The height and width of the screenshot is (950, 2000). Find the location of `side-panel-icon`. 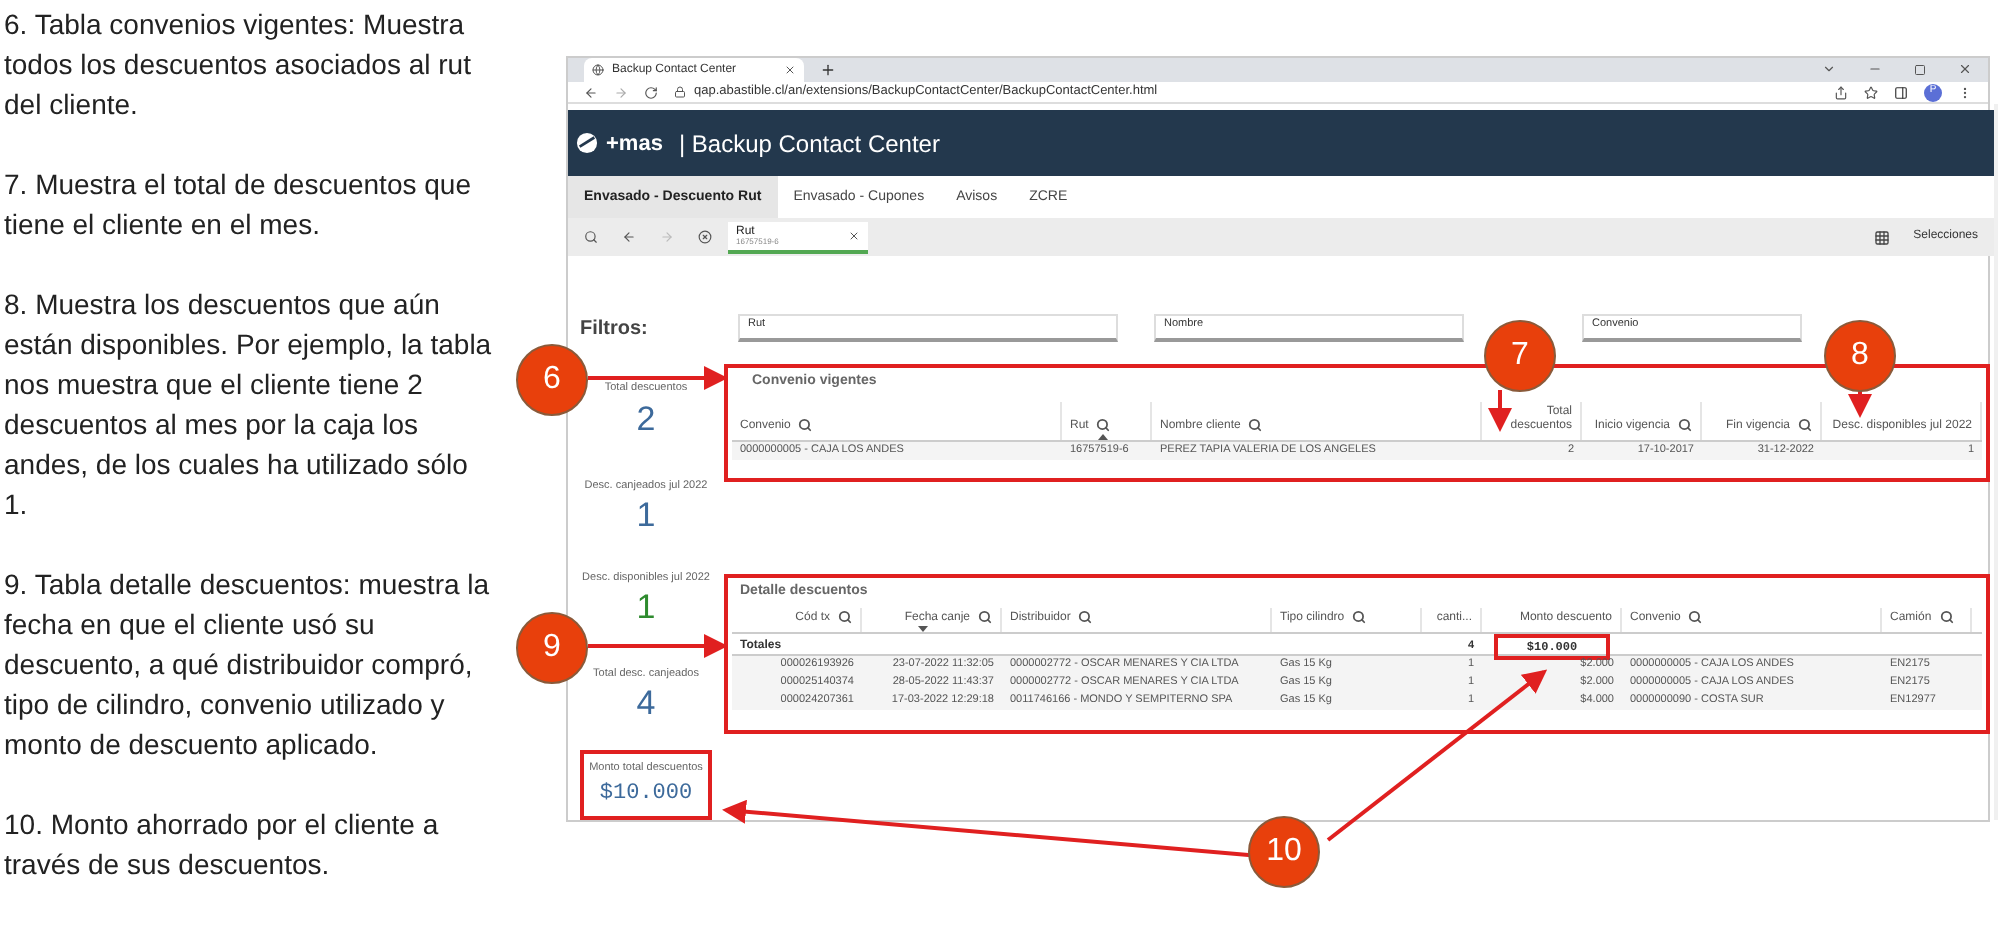

side-panel-icon is located at coordinates (1901, 92).